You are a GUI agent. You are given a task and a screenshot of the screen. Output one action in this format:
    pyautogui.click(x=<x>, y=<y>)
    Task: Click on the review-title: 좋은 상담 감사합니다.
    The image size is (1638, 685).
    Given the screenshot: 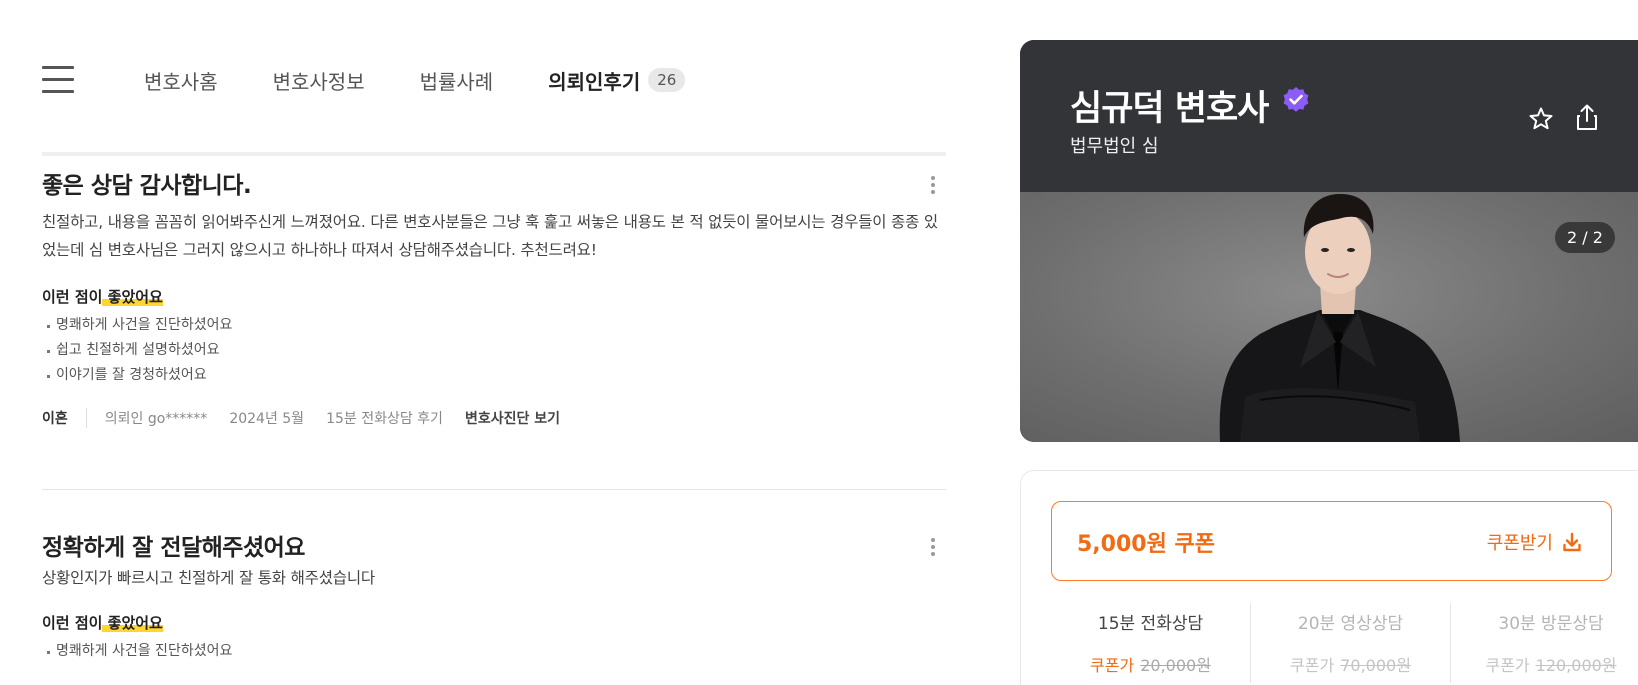 What is the action you would take?
    pyautogui.click(x=147, y=186)
    